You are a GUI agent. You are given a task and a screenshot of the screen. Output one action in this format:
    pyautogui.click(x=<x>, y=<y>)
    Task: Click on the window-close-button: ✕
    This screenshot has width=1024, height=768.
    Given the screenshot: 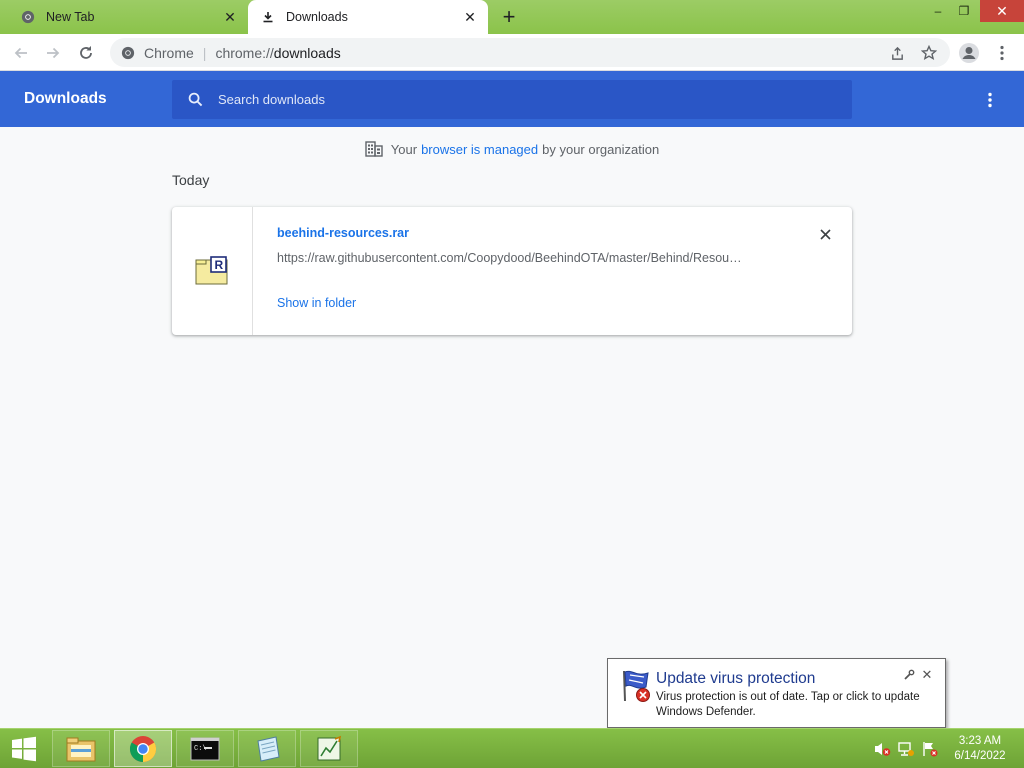 What is the action you would take?
    pyautogui.click(x=1002, y=11)
    